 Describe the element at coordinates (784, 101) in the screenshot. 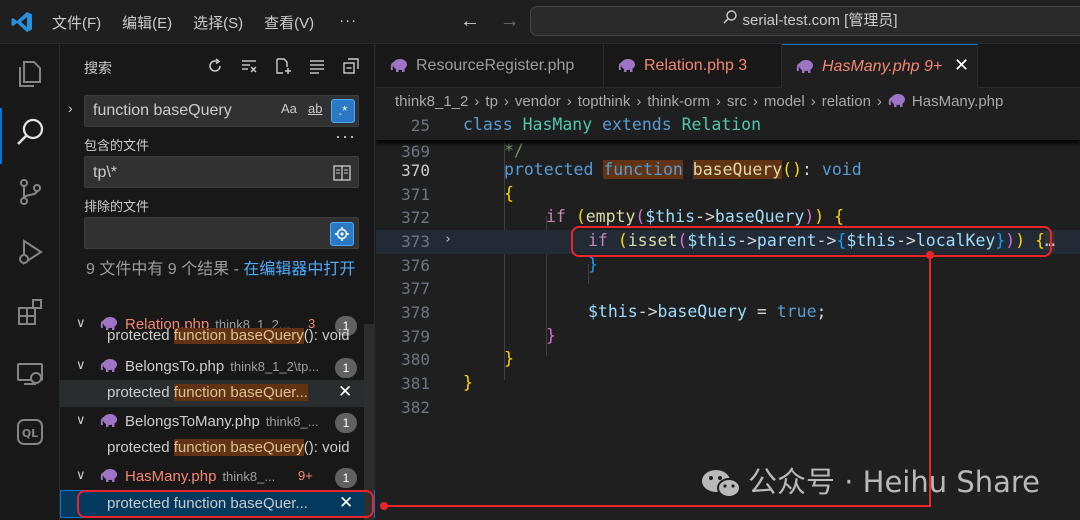

I see `breadcrumb-item: model` at that location.